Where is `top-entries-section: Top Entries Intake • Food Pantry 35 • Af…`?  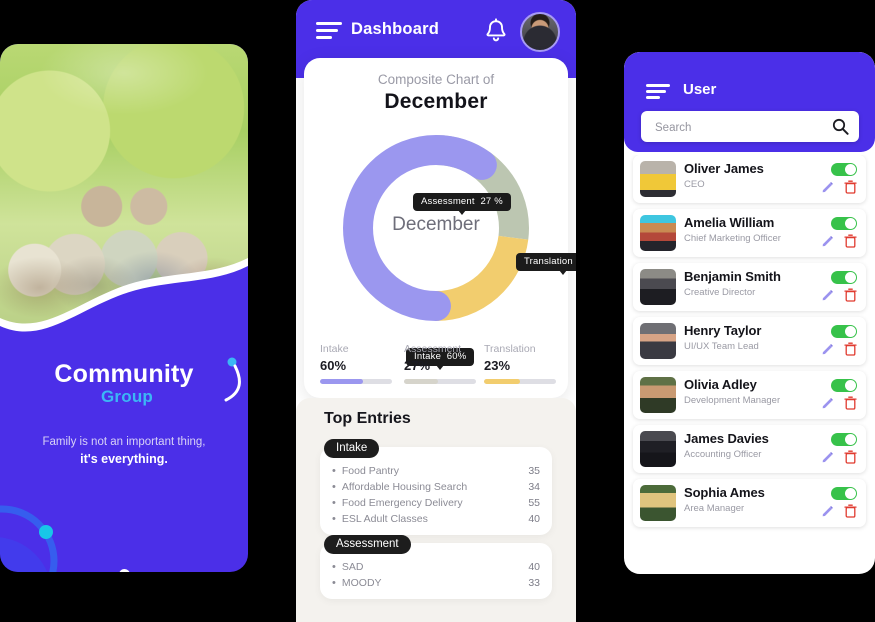 top-entries-section: Top Entries Intake • Food Pantry 35 • Af… is located at coordinates (436, 510).